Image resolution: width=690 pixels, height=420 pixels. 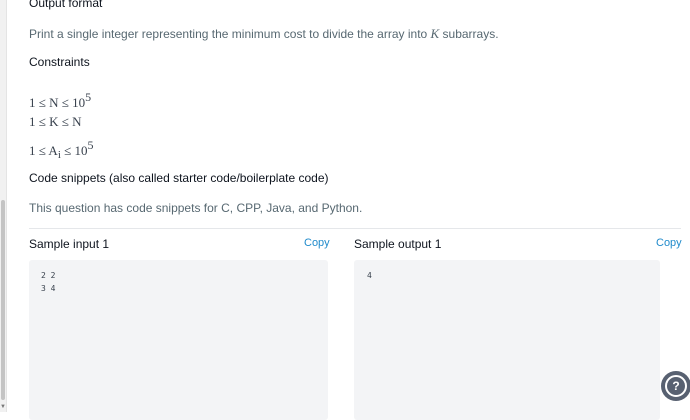 What do you see at coordinates (69, 244) in the screenshot?
I see `sample-input-title: Sample input 1` at bounding box center [69, 244].